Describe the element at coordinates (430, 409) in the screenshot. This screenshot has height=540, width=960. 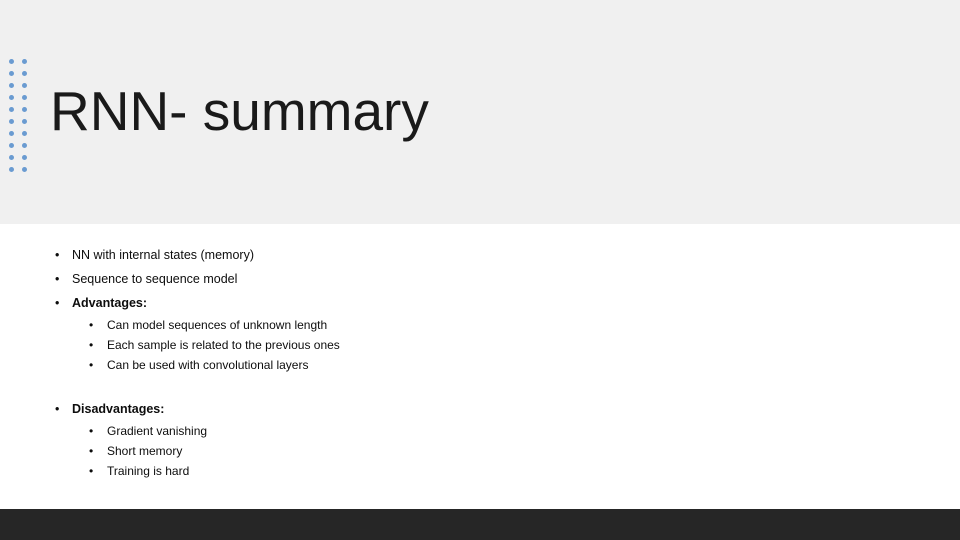
I see `list-item: • Disadvantages:` at that location.